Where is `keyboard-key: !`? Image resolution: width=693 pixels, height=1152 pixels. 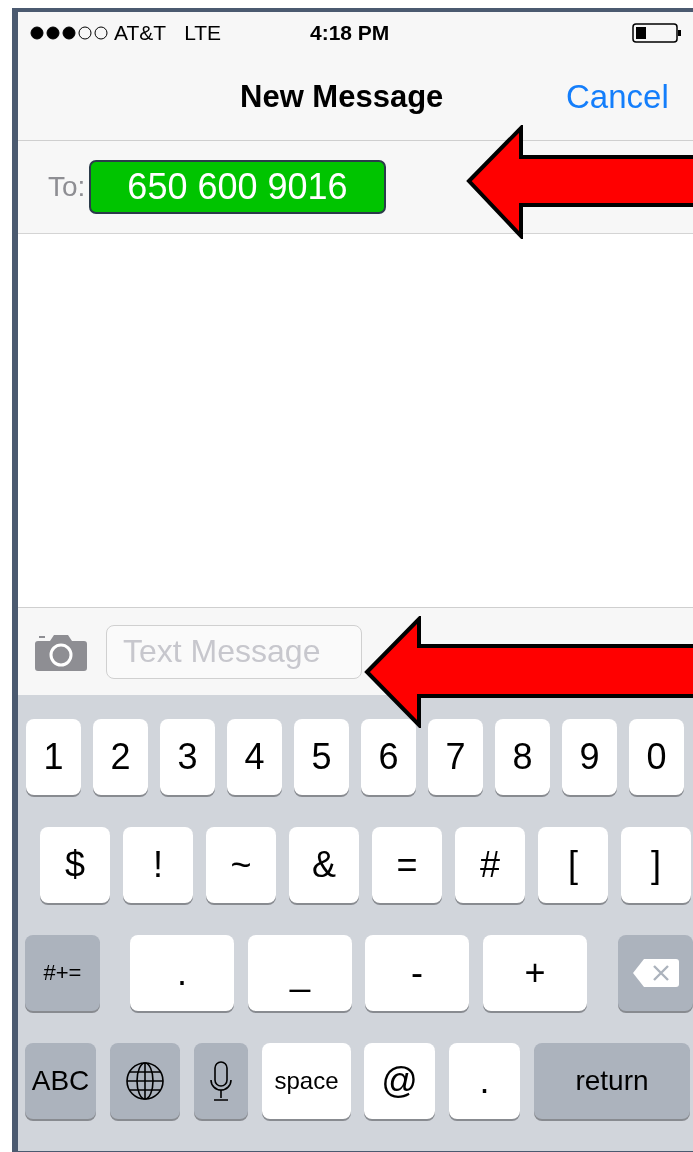 keyboard-key: ! is located at coordinates (158, 865).